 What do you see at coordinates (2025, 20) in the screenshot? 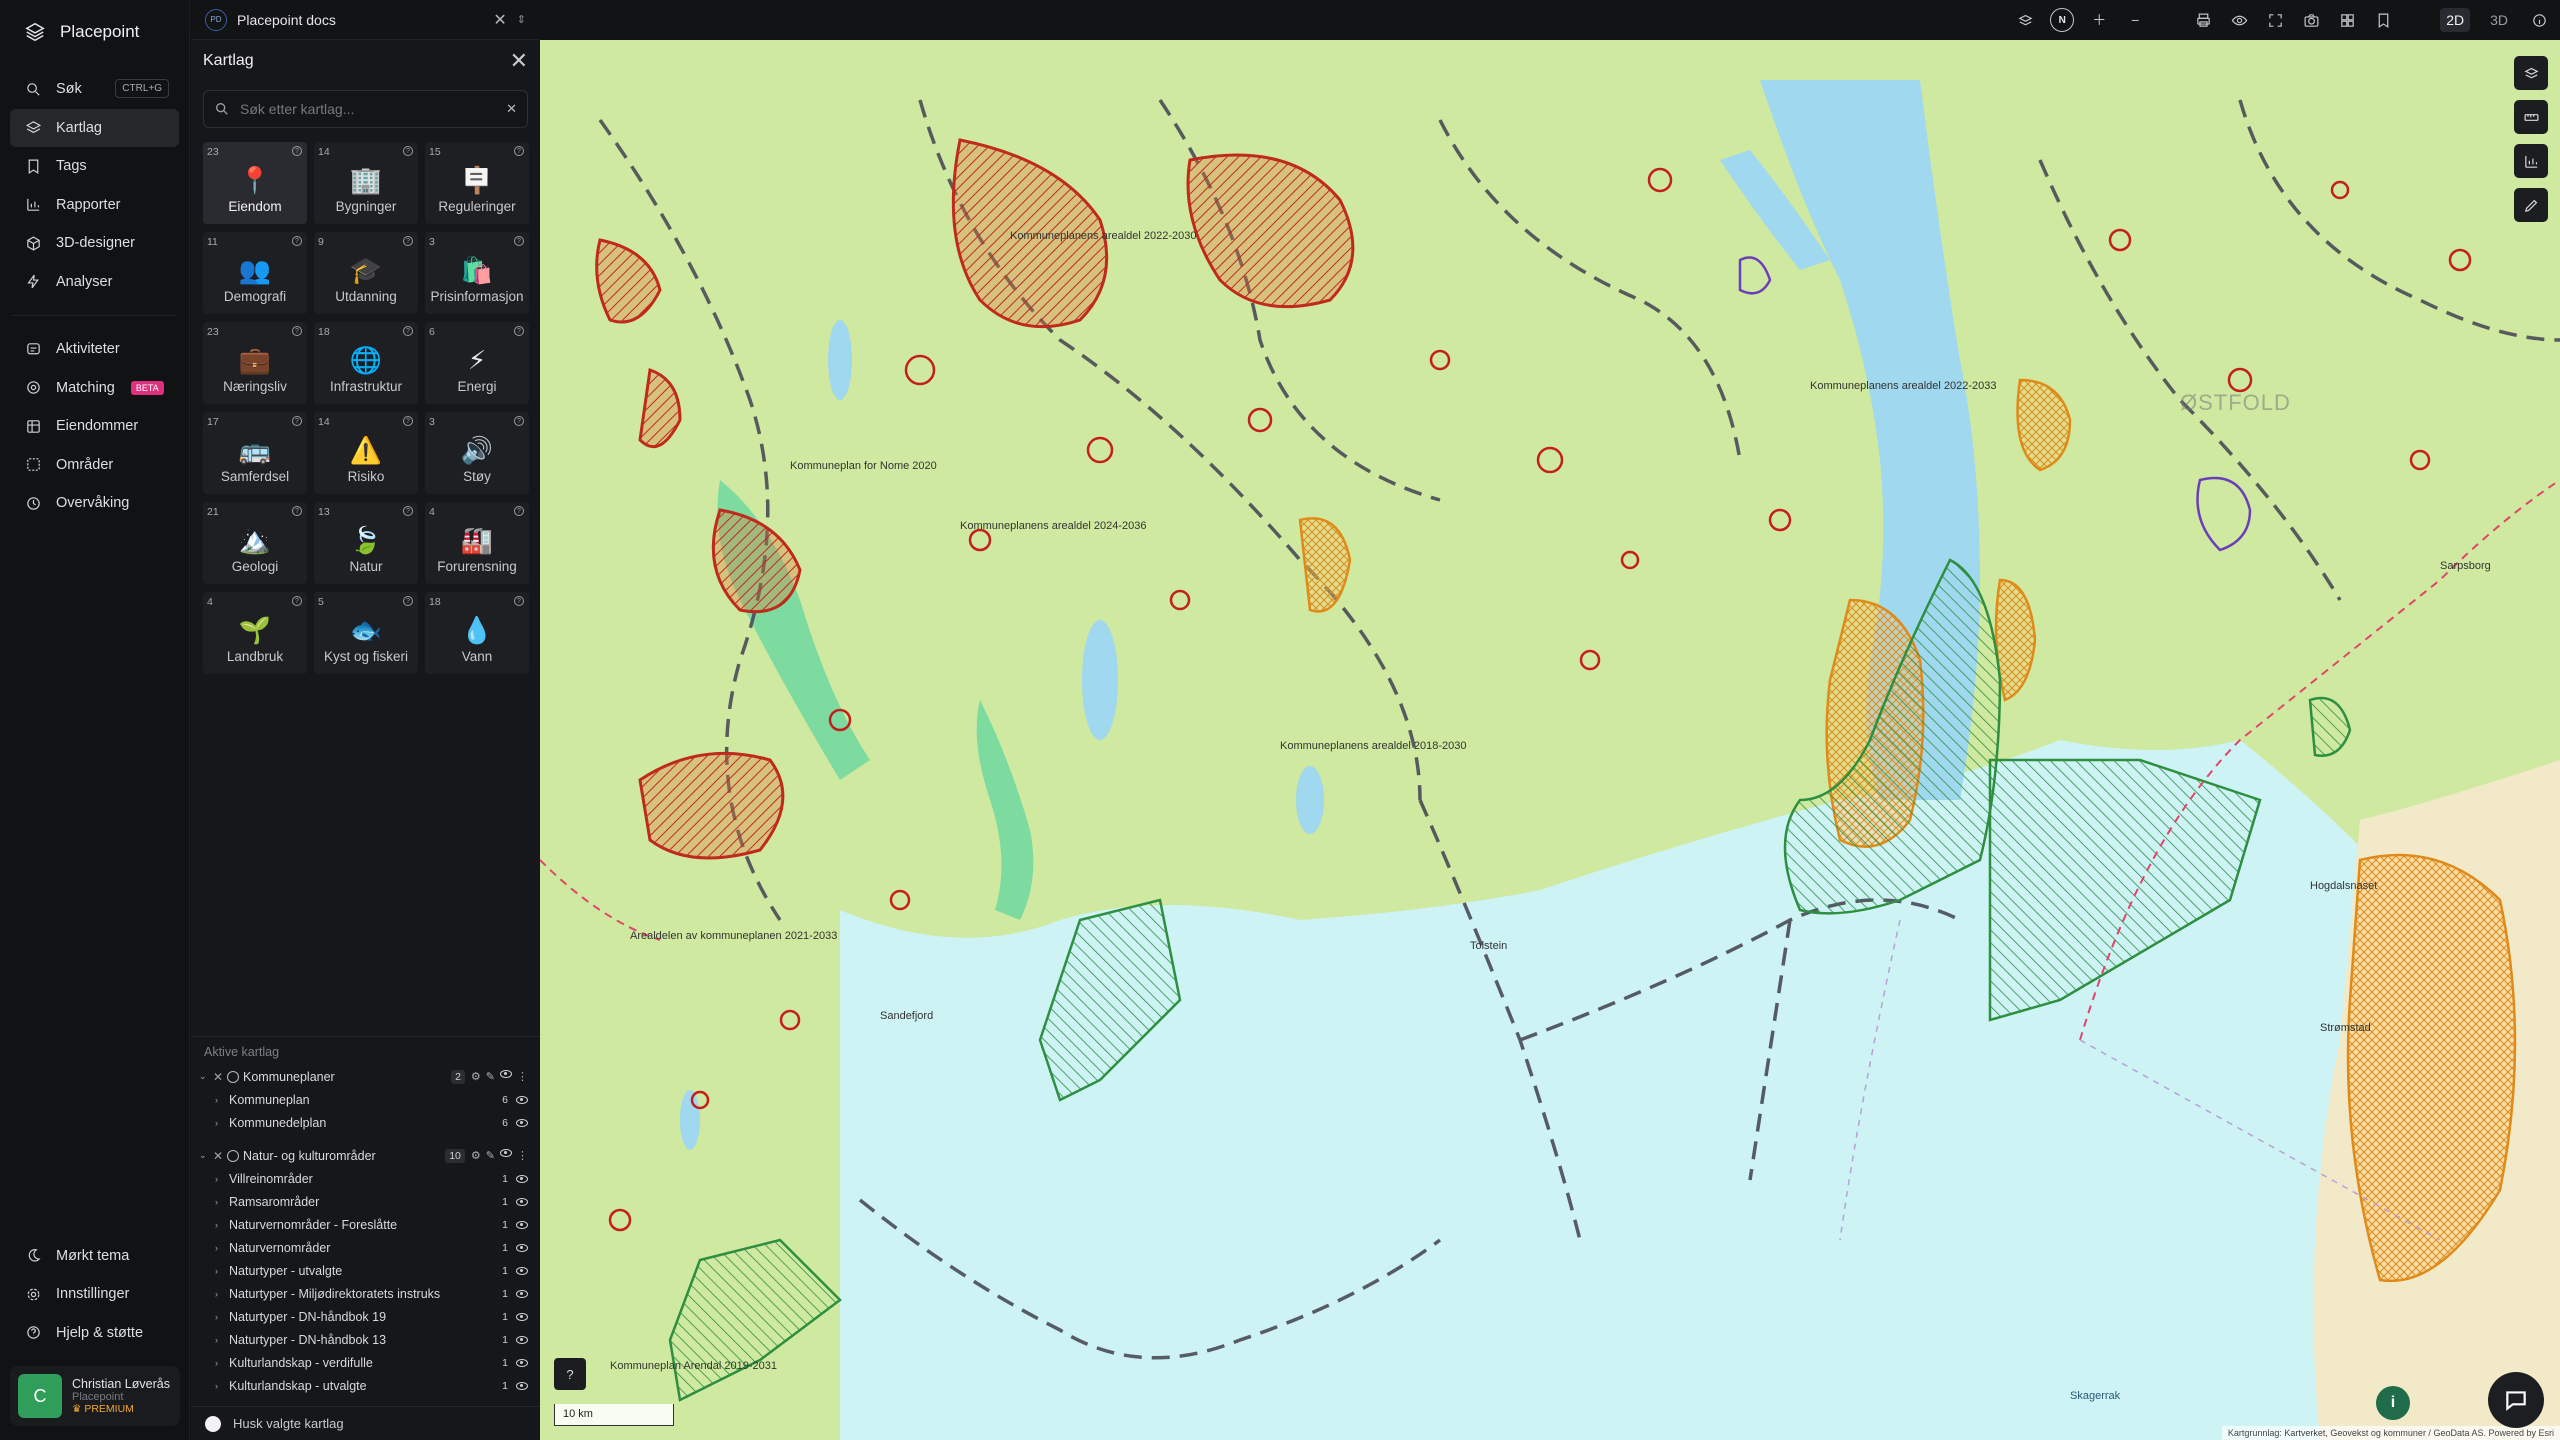
I see `layers-stack-icon` at bounding box center [2025, 20].